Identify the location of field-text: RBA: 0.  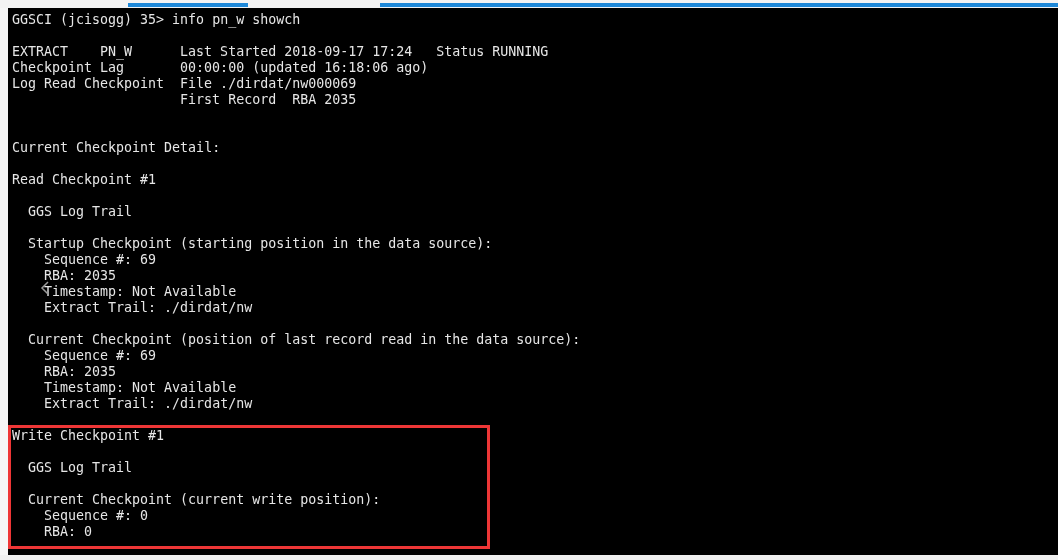
(68, 532).